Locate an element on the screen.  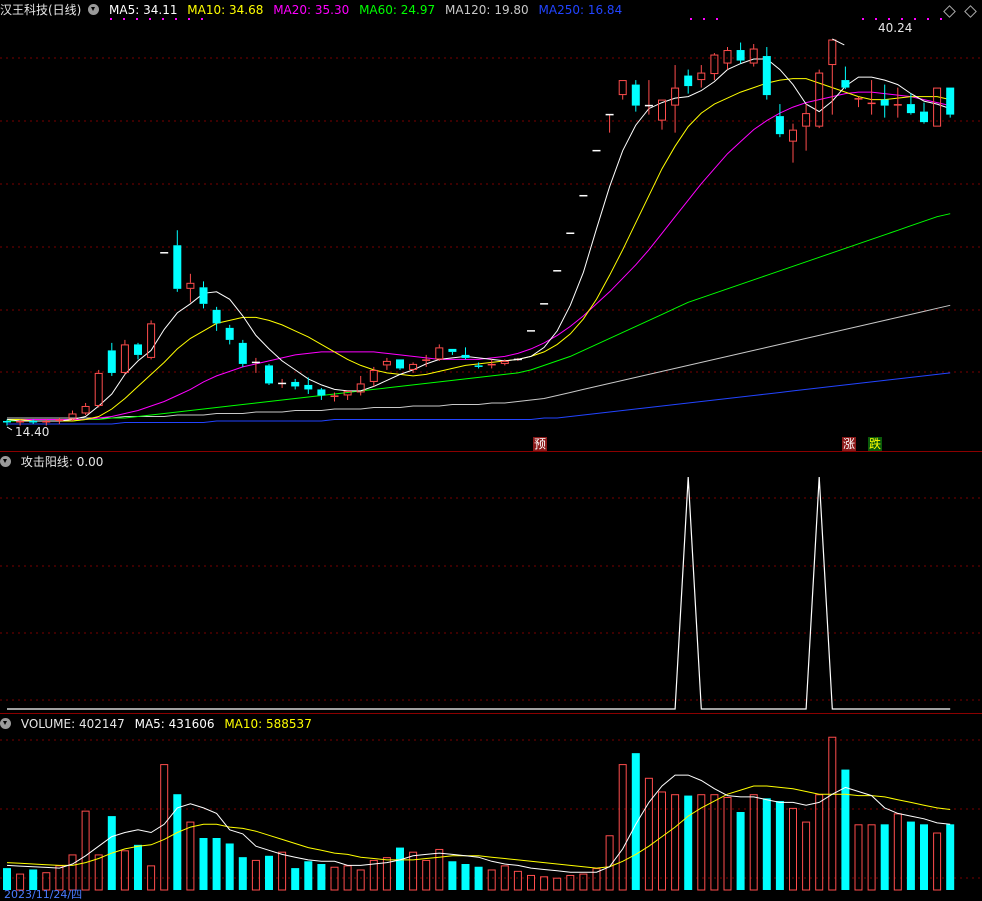
low-price-label: 14.40 is located at coordinates (32, 432).